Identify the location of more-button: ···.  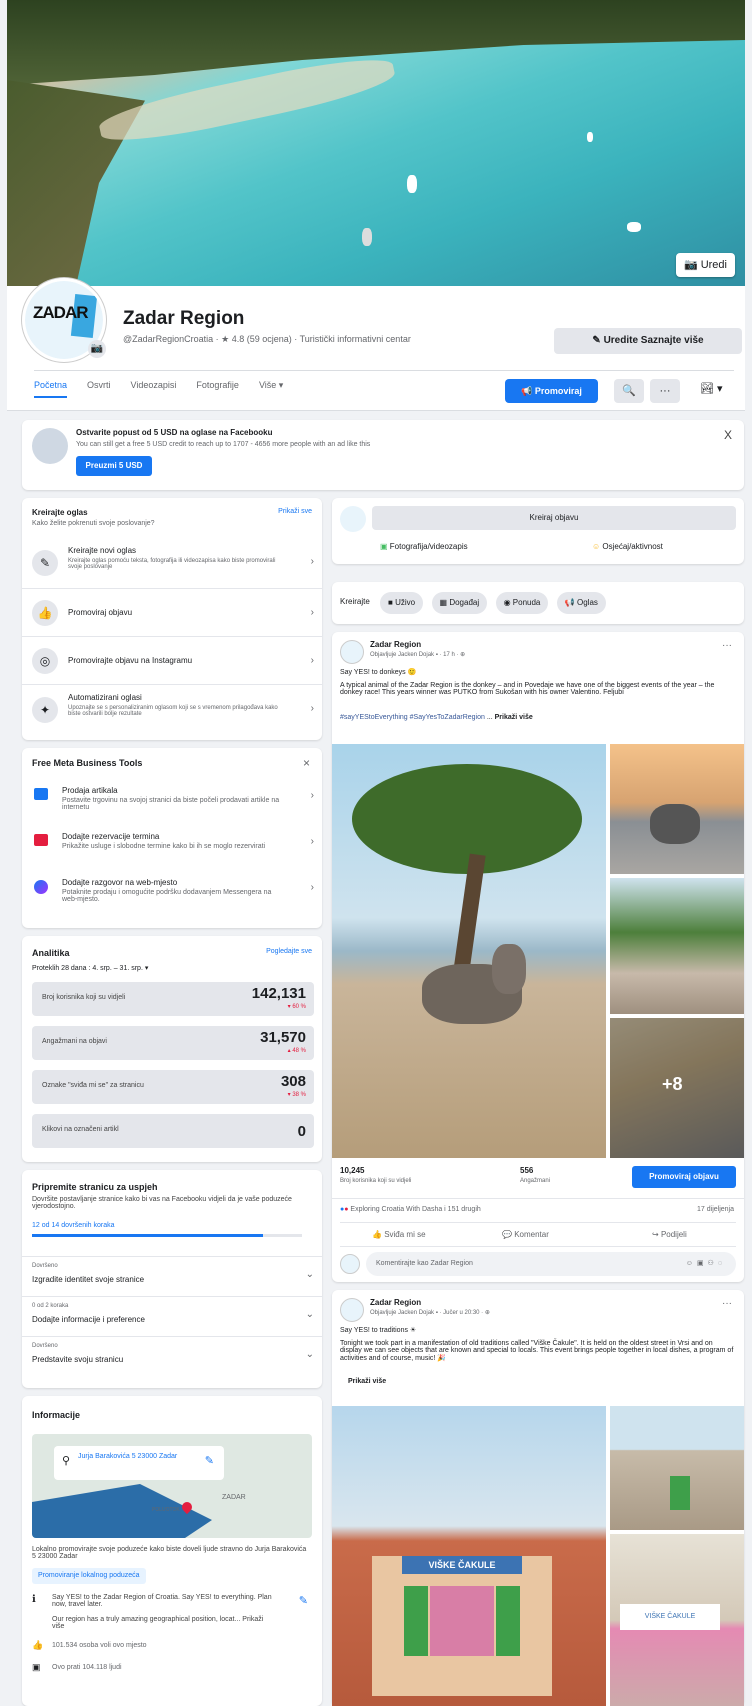
(665, 391).